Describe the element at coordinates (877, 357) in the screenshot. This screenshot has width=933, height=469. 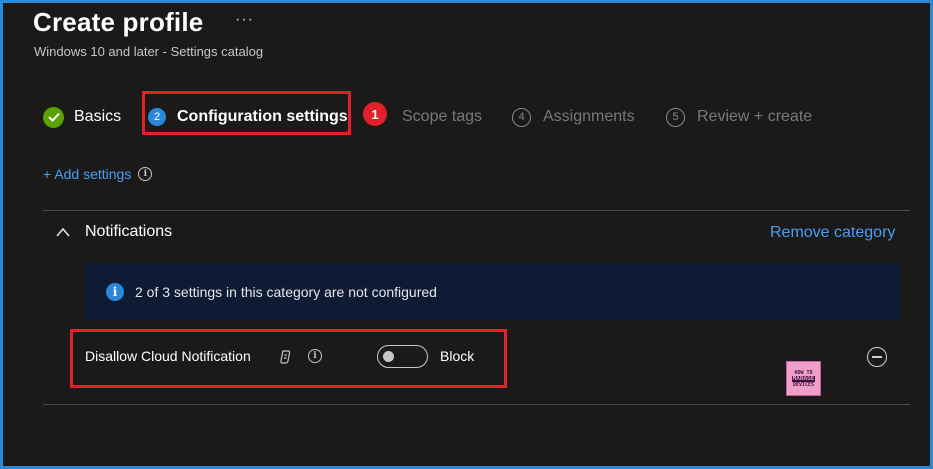
I see `remove-setting-icon` at that location.